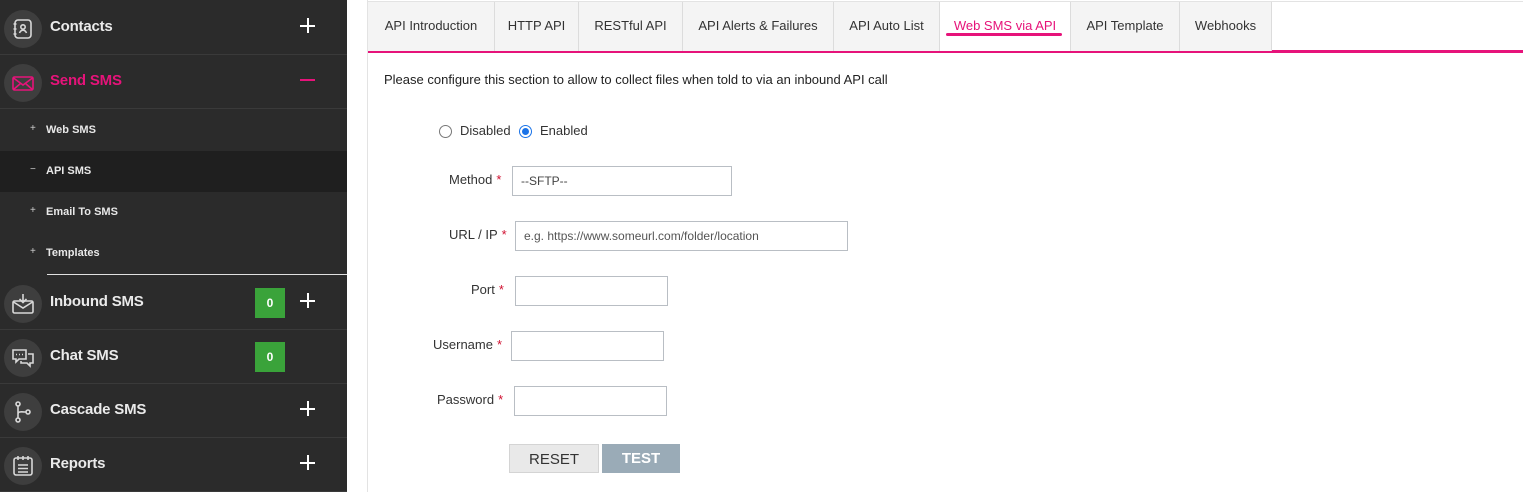  What do you see at coordinates (71, 130) in the screenshot?
I see `sub-item-label: Web SMS` at bounding box center [71, 130].